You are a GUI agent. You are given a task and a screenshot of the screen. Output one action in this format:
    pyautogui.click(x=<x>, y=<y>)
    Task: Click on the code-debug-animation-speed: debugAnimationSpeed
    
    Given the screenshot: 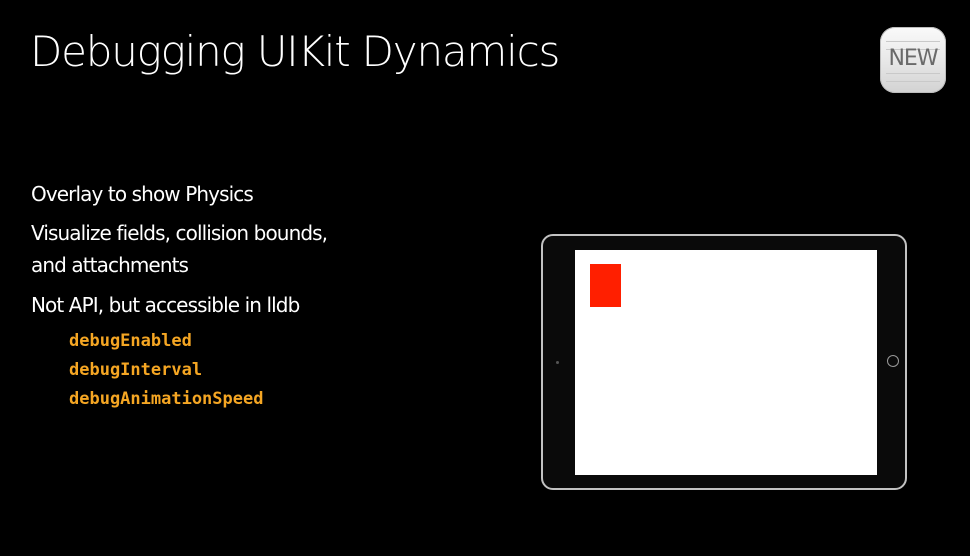 What is the action you would take?
    pyautogui.click(x=166, y=399)
    